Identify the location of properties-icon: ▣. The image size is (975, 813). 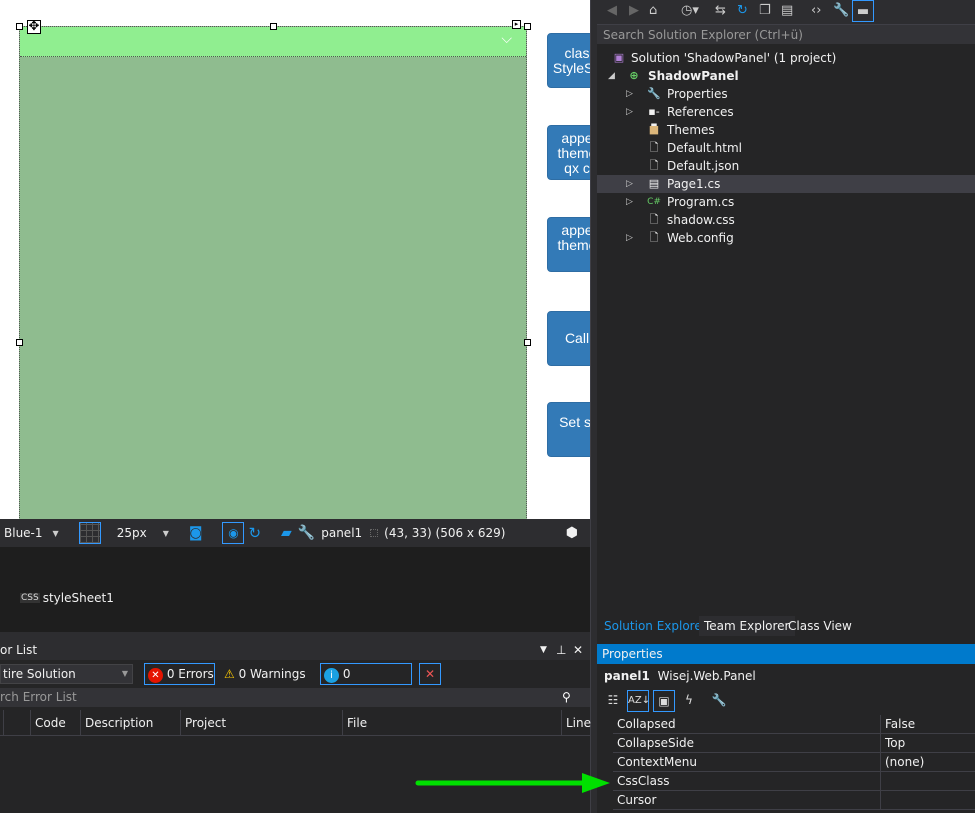
(664, 701).